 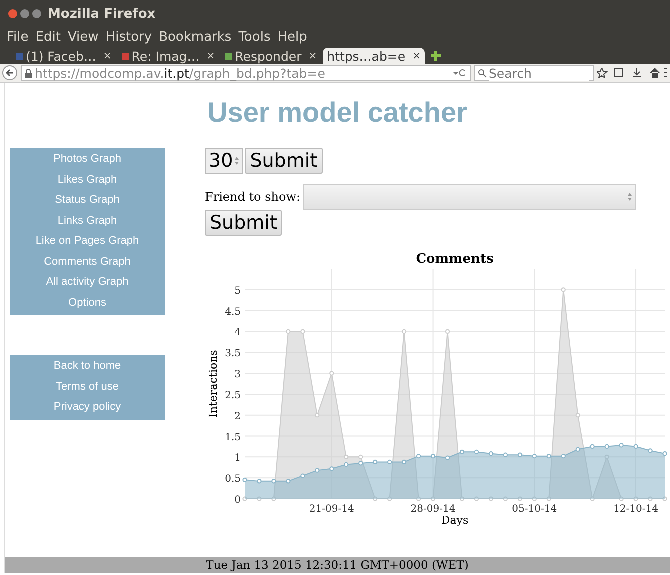 I want to click on tab-title: Responder, so click(x=268, y=56).